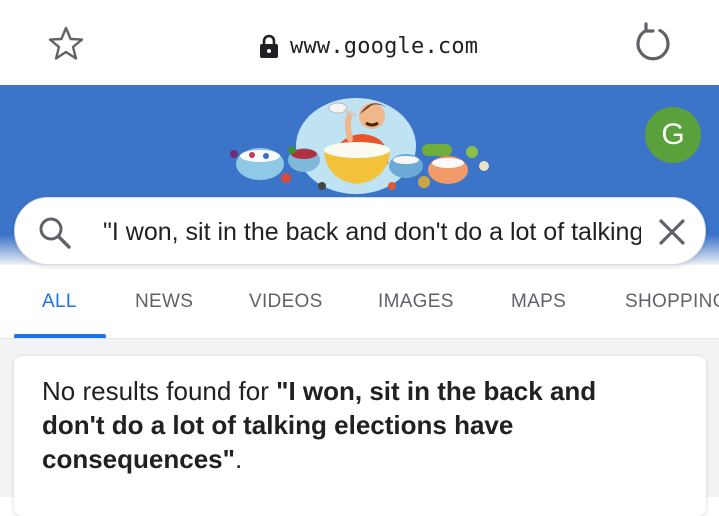 Image resolution: width=719 pixels, height=516 pixels. I want to click on account-avatar: G, so click(673, 135).